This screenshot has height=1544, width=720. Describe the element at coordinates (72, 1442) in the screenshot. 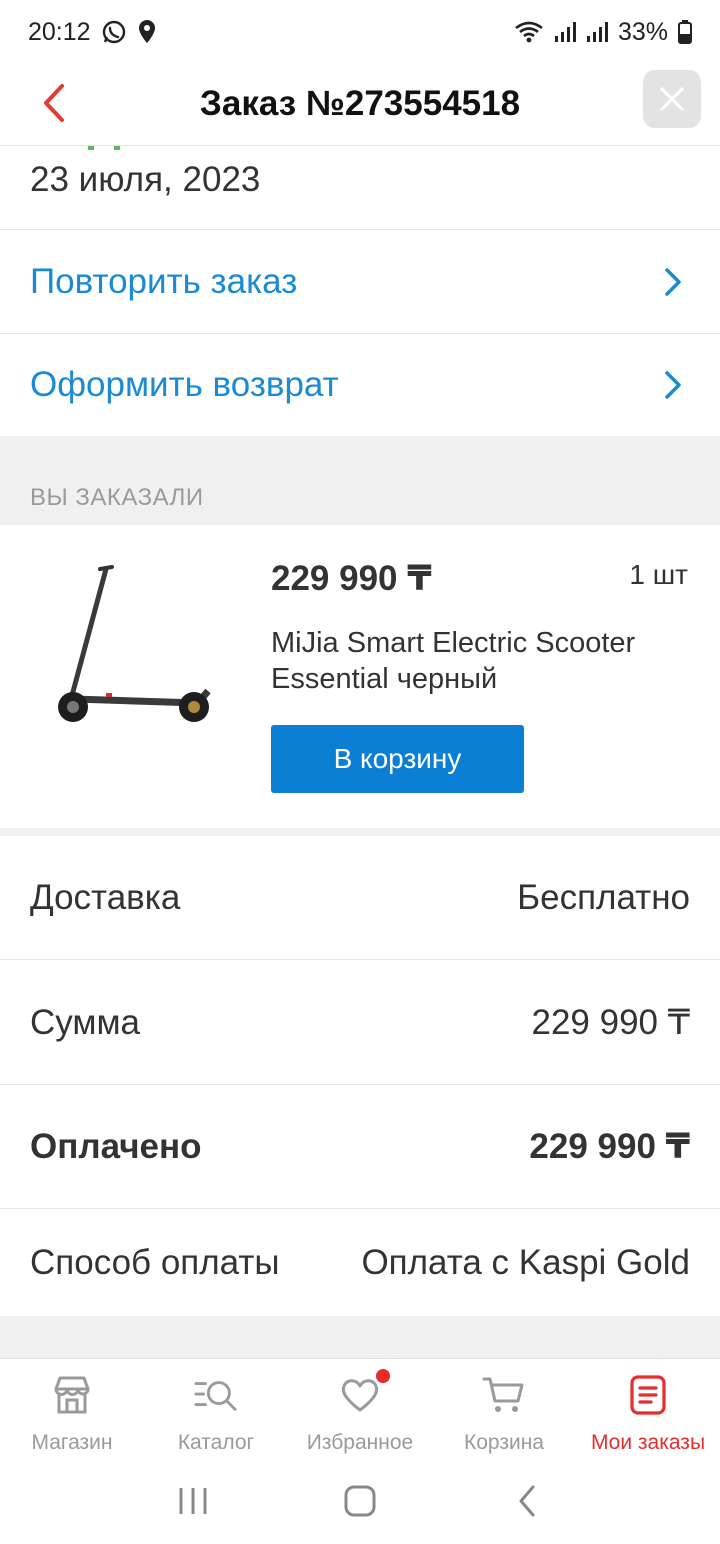

I see `nav-label-store: Магазин` at that location.